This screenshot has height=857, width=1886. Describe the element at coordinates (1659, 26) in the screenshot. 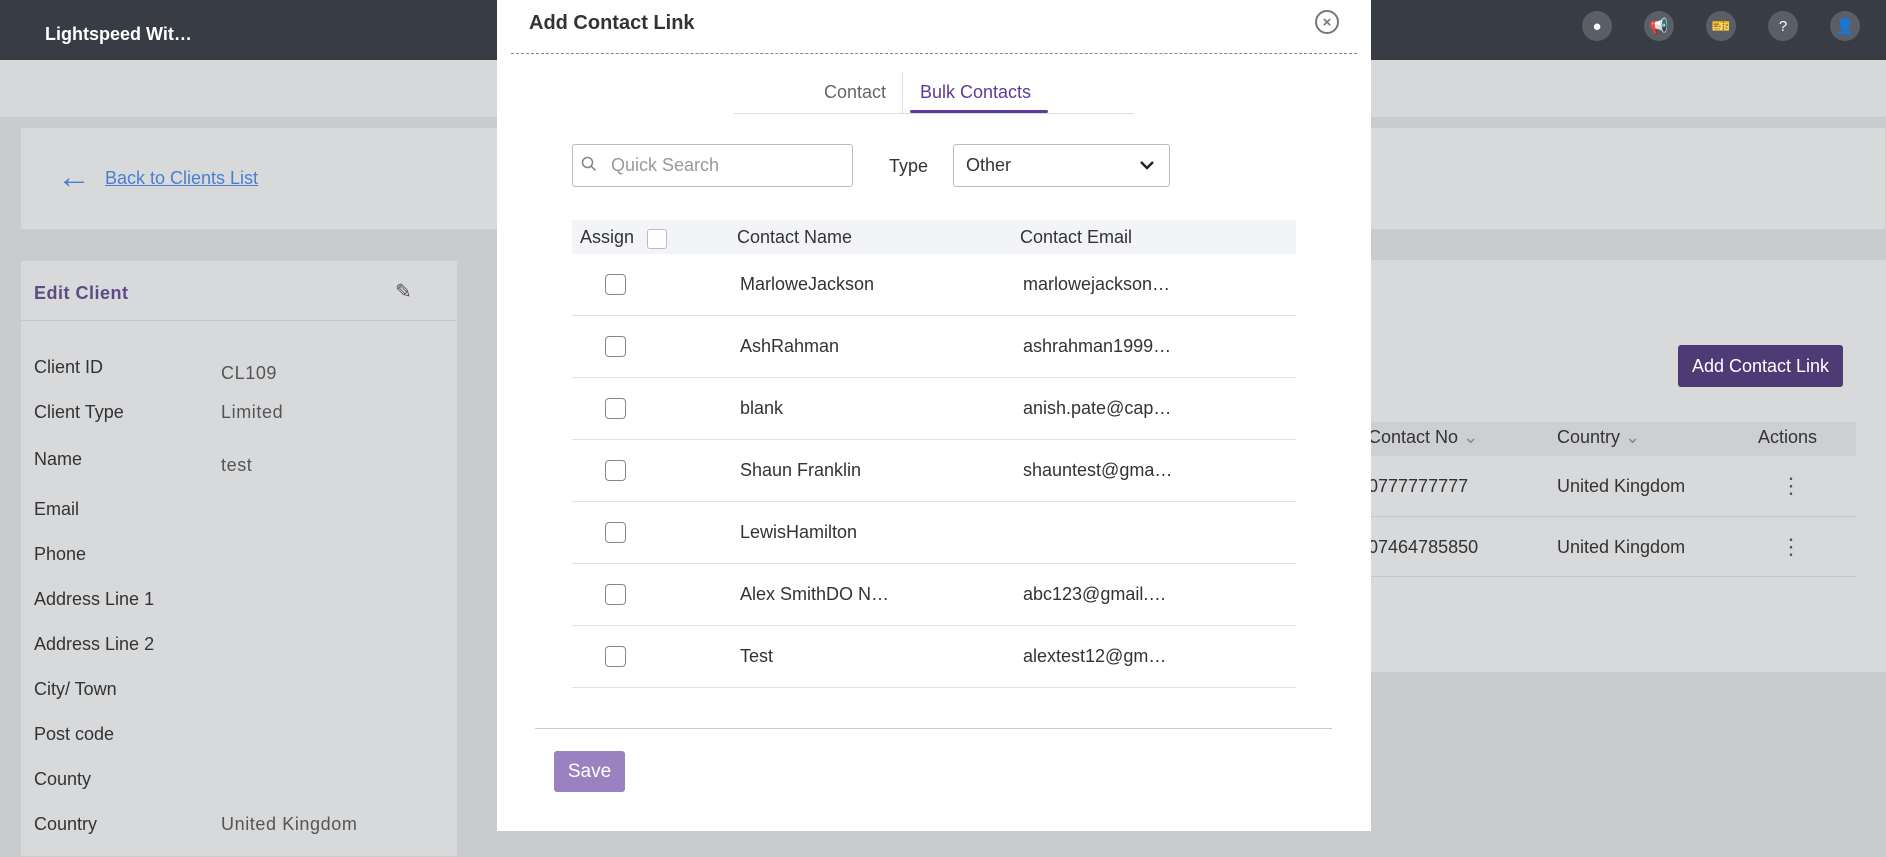

I see `megaphone-icon: 📢` at that location.